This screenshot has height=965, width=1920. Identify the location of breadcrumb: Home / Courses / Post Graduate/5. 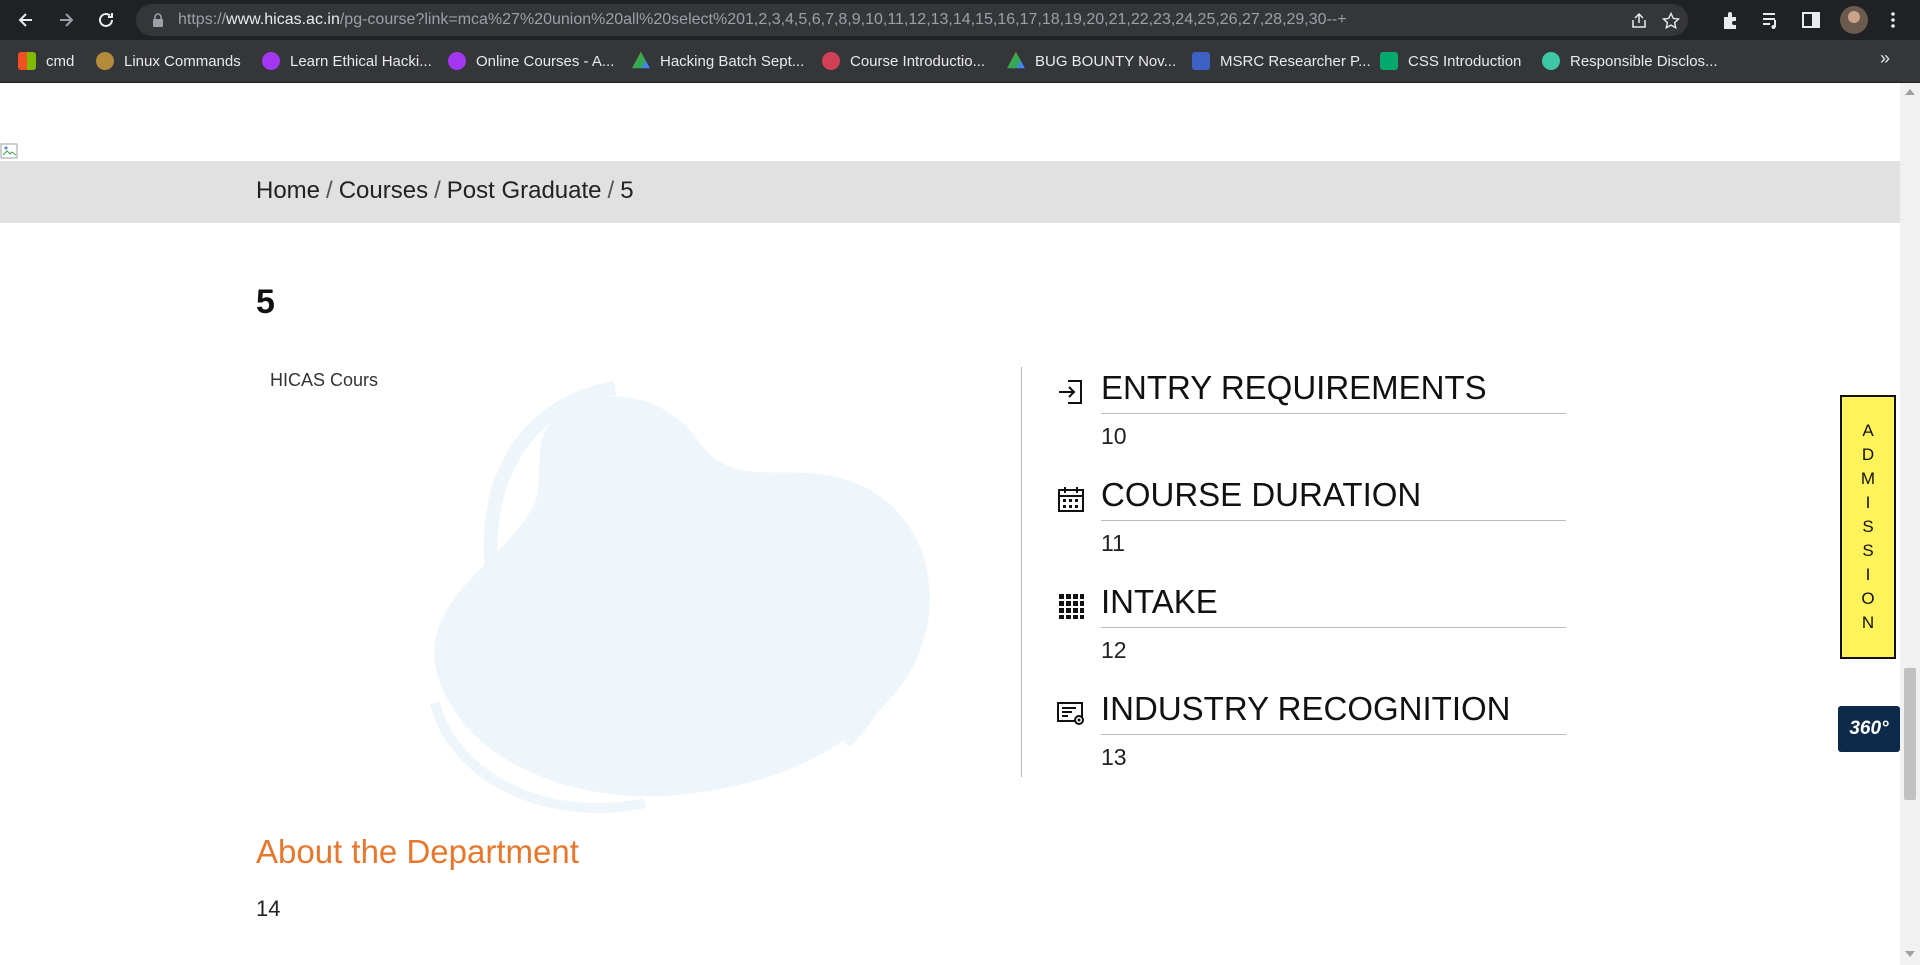
(445, 191).